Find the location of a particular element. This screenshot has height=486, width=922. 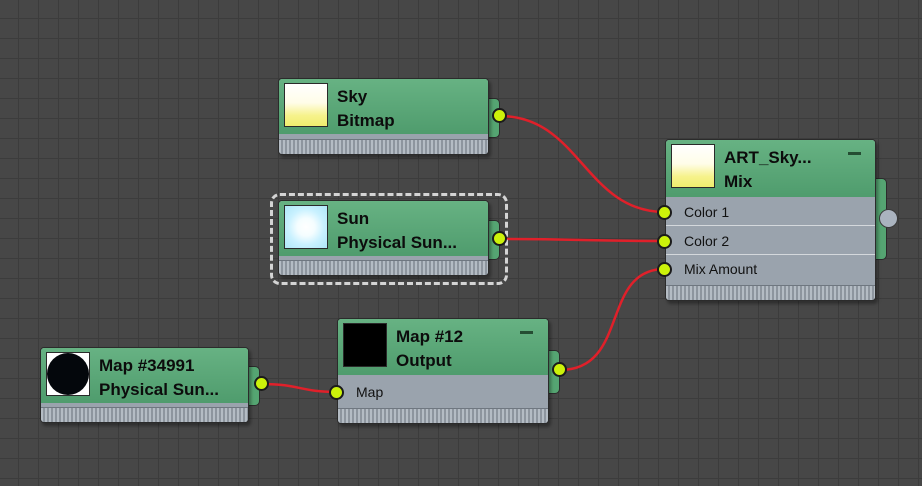

input-label-map: Map is located at coordinates (370, 392).